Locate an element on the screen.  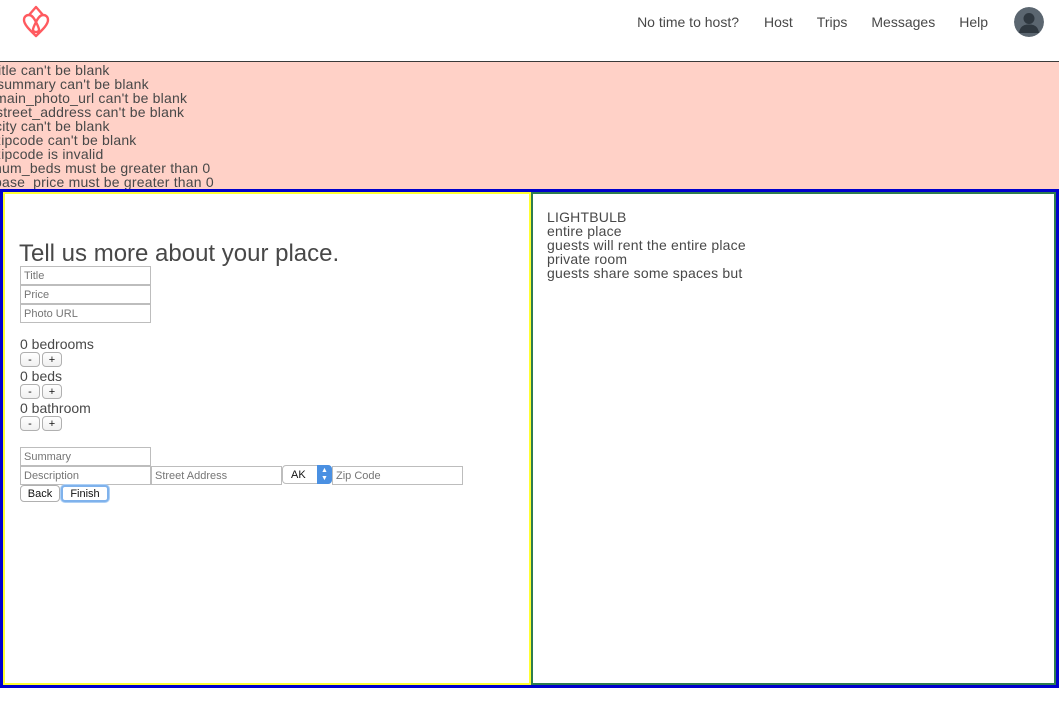
error-num-beds: num_beds must be greater than 0 is located at coordinates (105, 168).